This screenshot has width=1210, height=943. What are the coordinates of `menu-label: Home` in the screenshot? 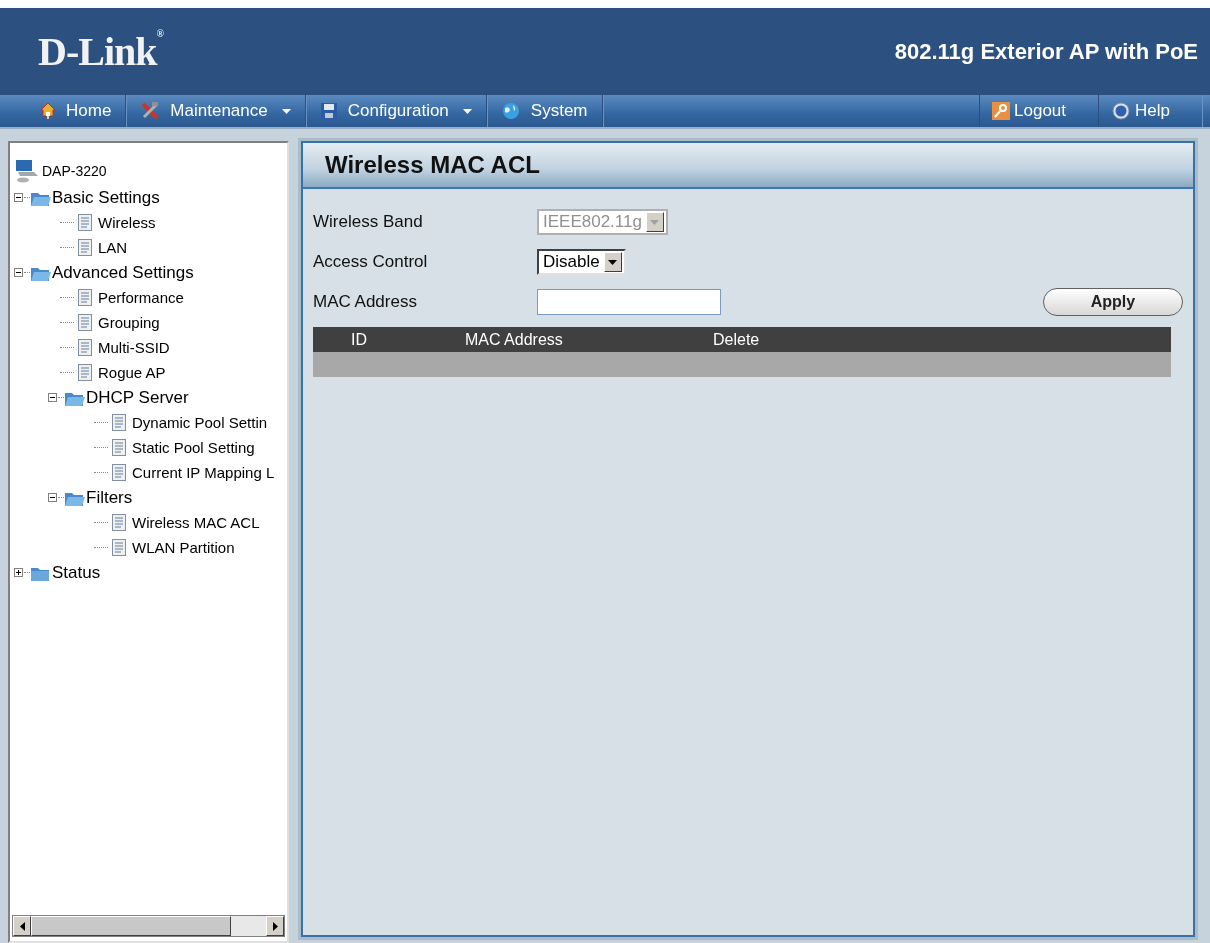 It's located at (89, 111).